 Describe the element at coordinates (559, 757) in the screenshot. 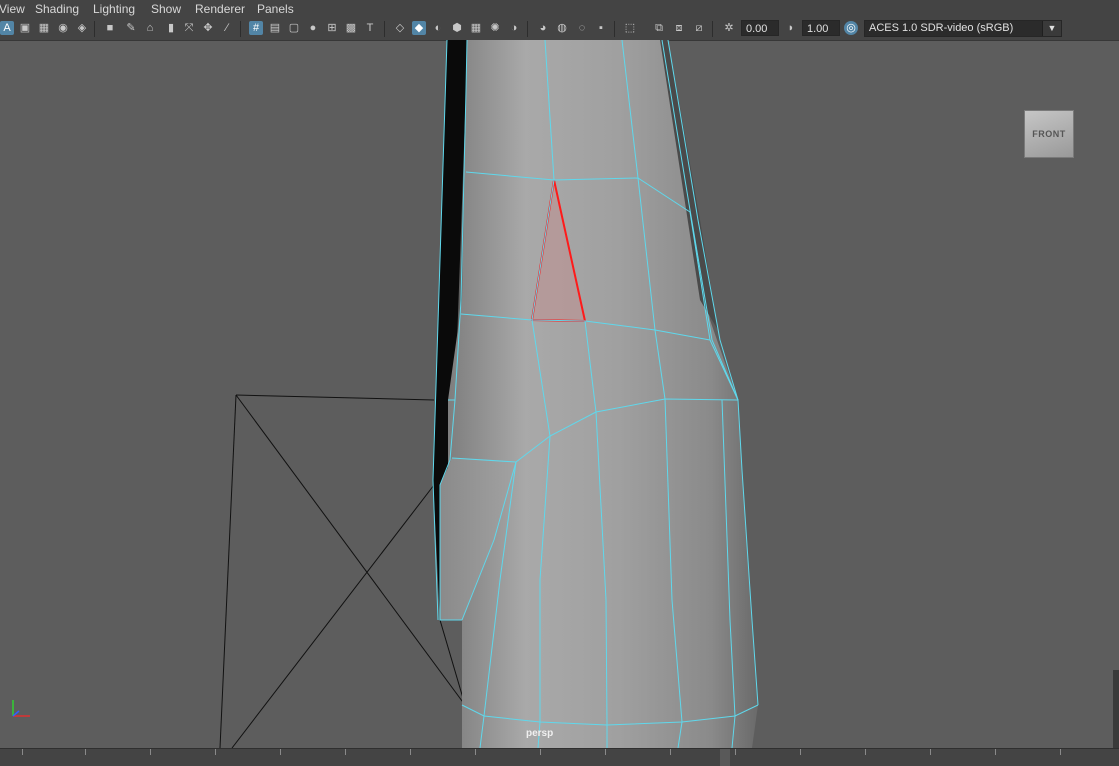

I see `time-slider` at that location.